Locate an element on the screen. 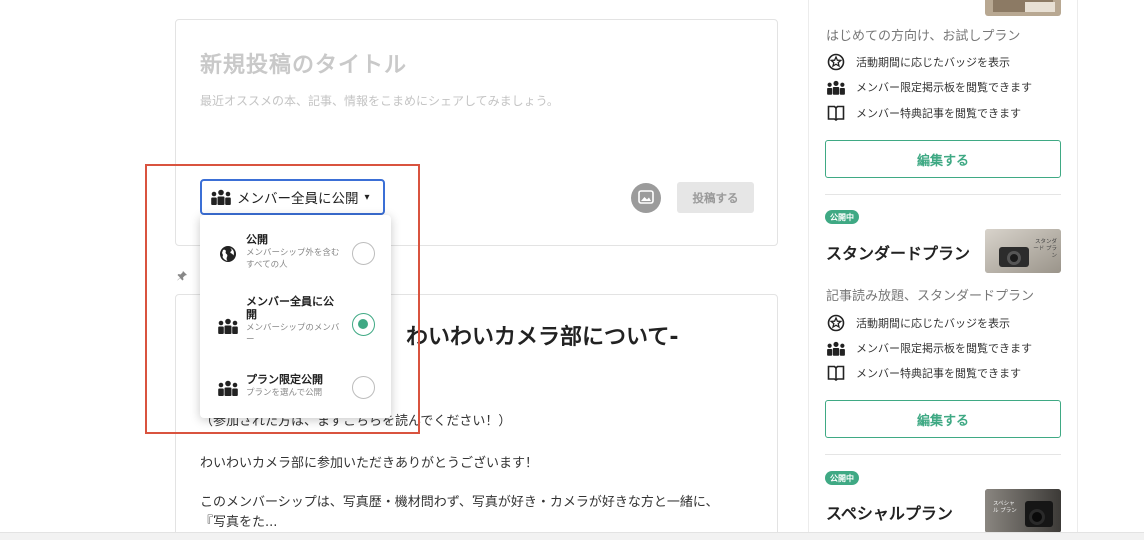 The width and height of the screenshot is (1144, 540). radio-public is located at coordinates (363, 253).